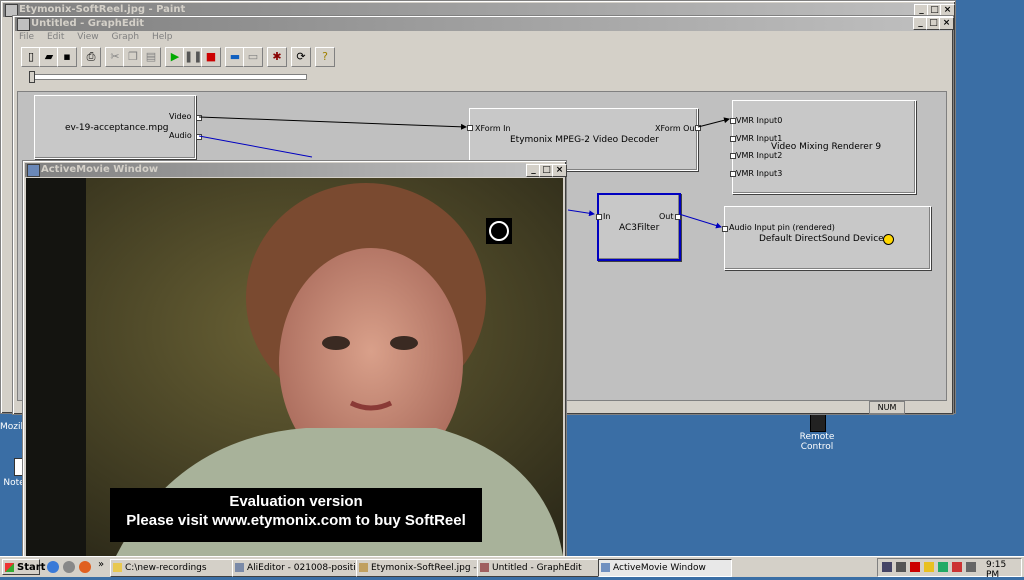 This screenshot has width=1024, height=580. What do you see at coordinates (929, 567) in the screenshot?
I see `shield-icon` at bounding box center [929, 567].